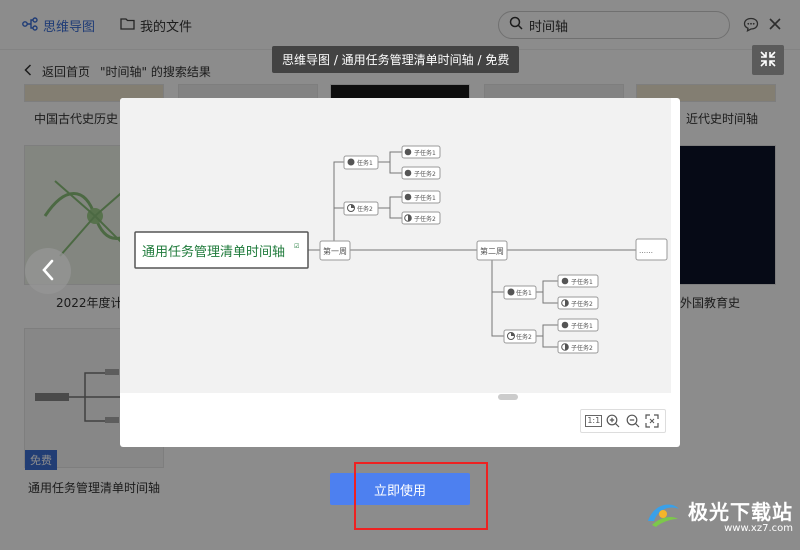 The height and width of the screenshot is (550, 800). What do you see at coordinates (213, 252) in the screenshot?
I see `mindmap-root-label: 通用任务管理清单时间轴` at bounding box center [213, 252].